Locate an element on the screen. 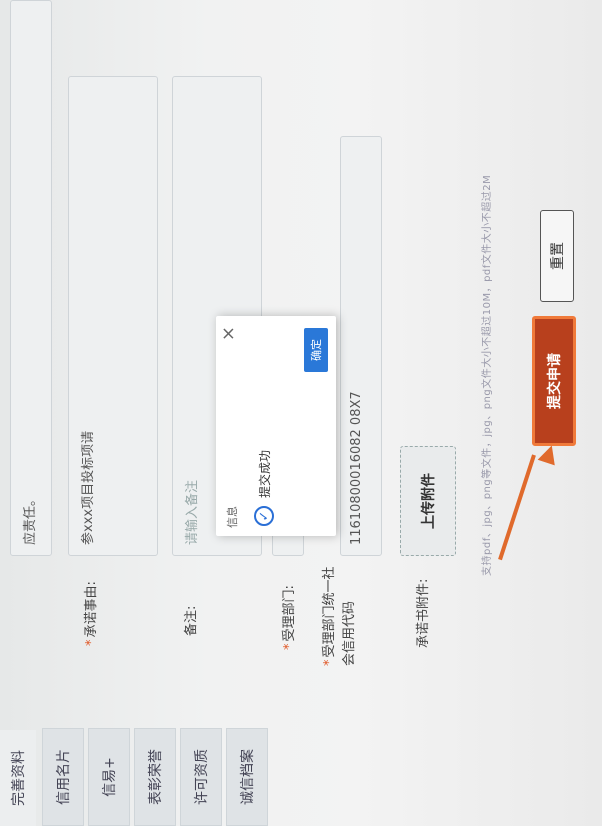 The image size is (602, 826). nav-item-honors: 表彰荣誉 is located at coordinates (155, 777).